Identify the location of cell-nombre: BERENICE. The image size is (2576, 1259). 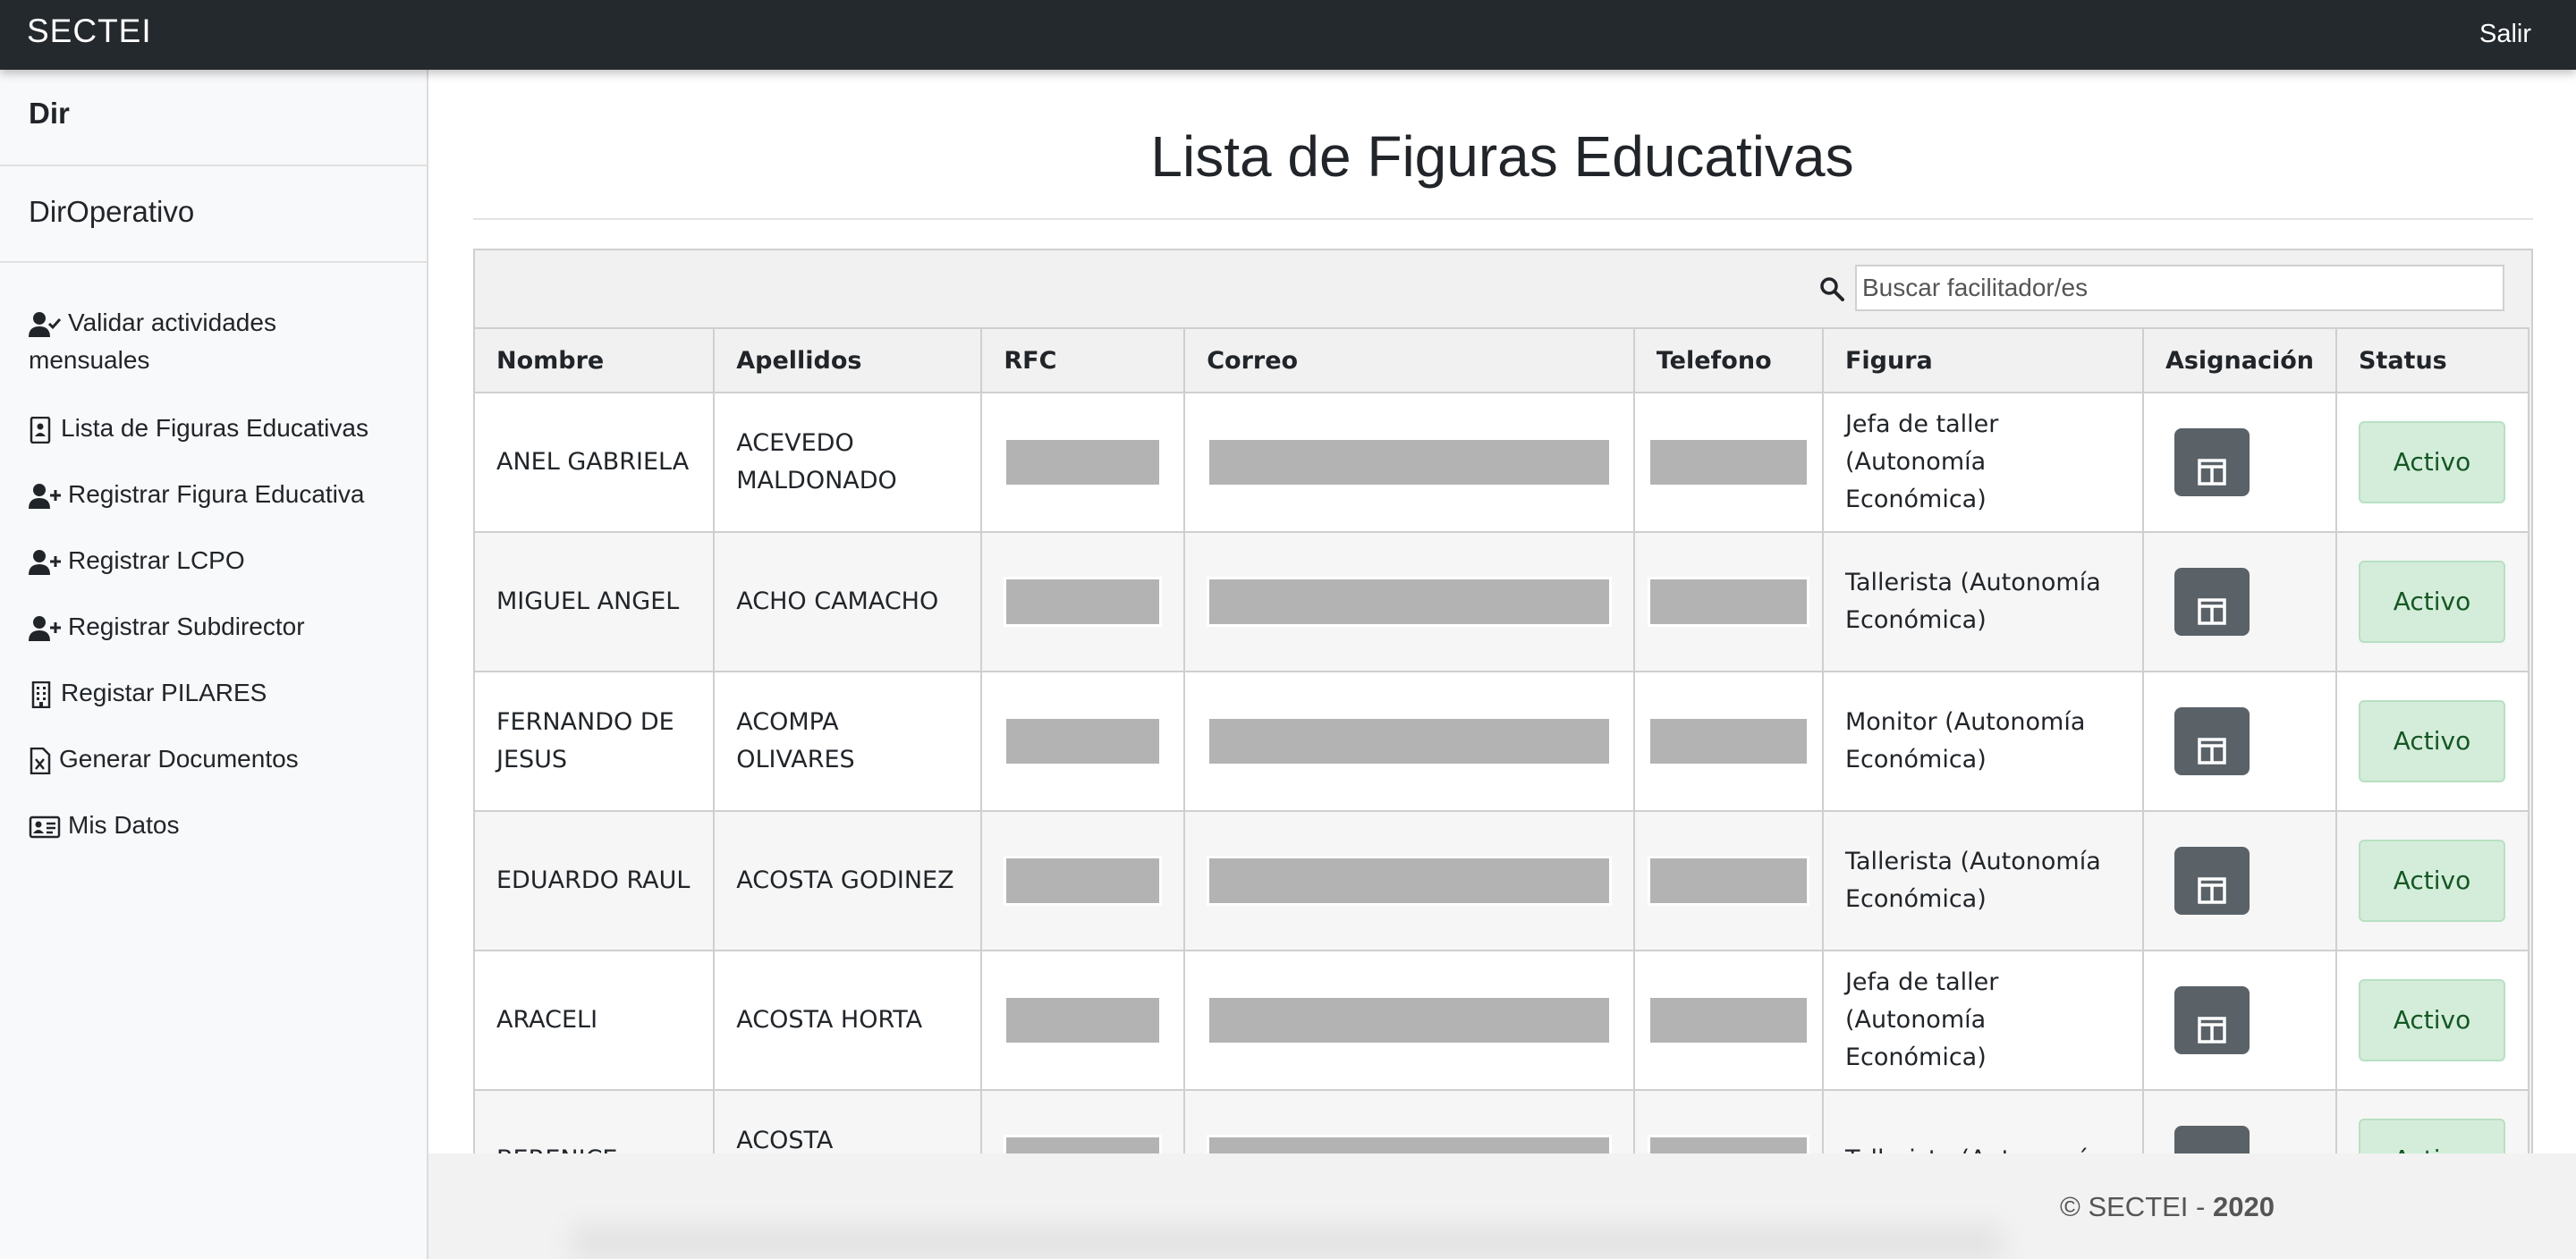
(594, 1121).